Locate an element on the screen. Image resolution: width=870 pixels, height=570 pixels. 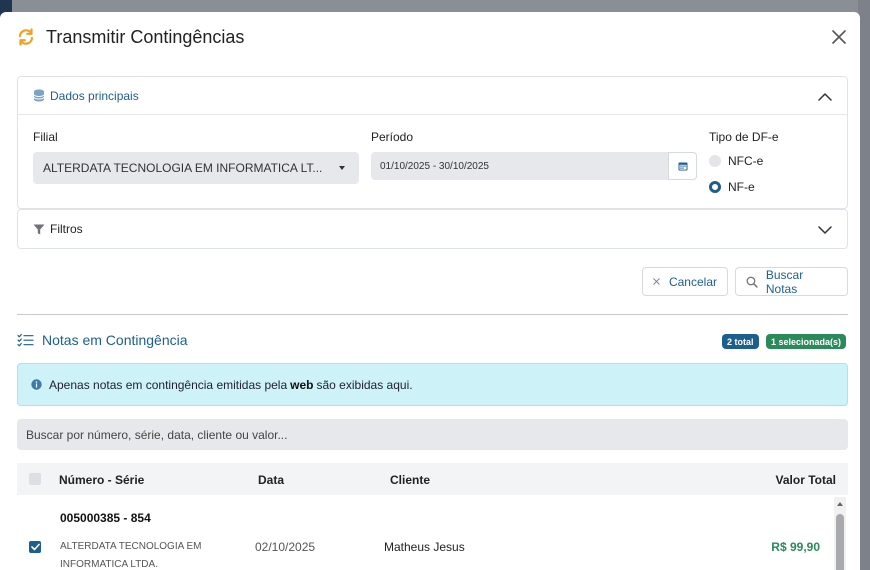
cancel-label: Cancelar is located at coordinates (692, 281).